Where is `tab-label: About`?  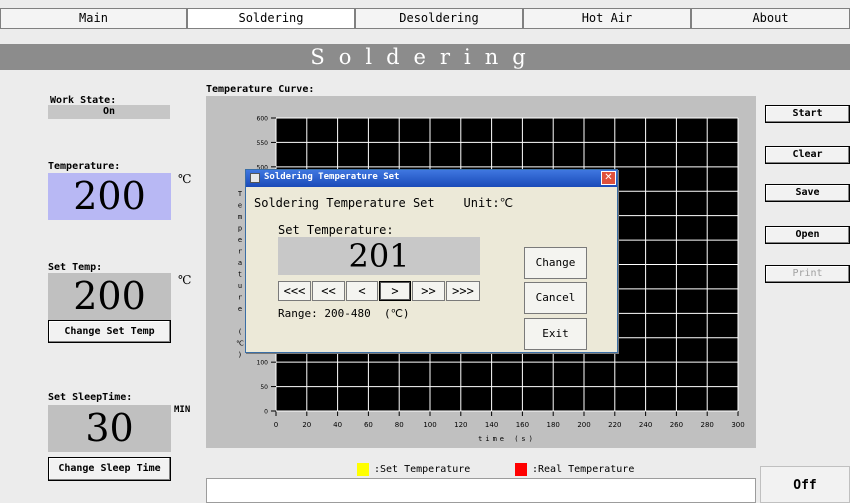 tab-label: About is located at coordinates (770, 18).